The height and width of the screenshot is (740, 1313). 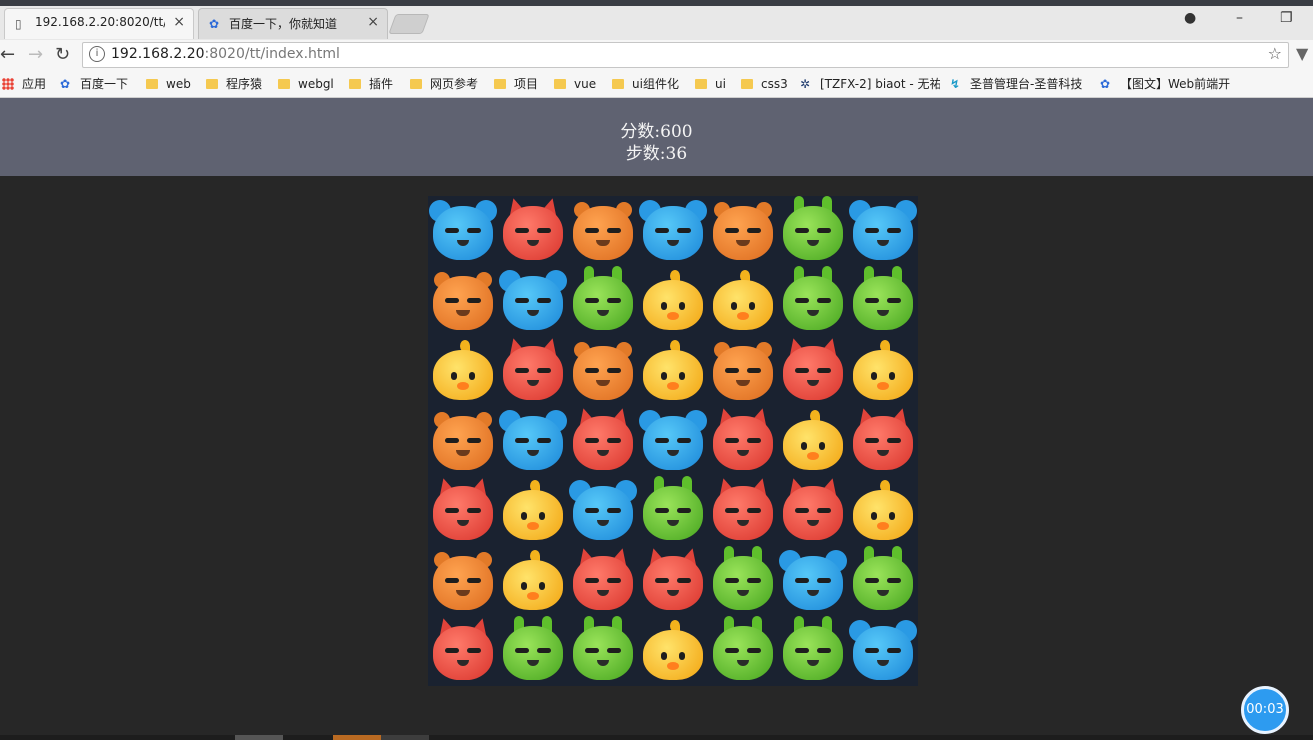 I want to click on ring-icon: ↯, so click(x=955, y=84).